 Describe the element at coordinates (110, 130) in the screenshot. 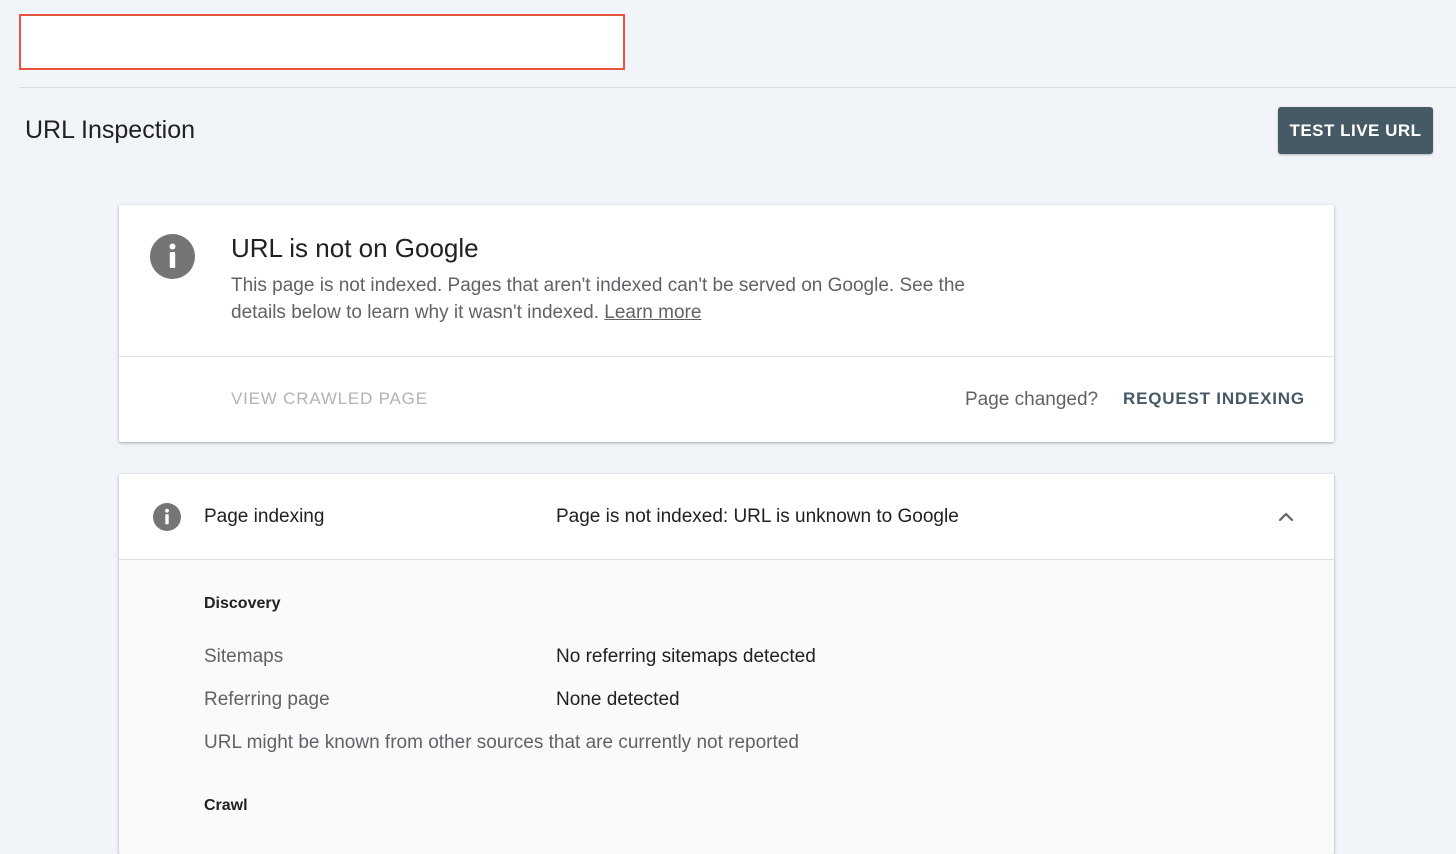

I see `page-title: URL Inspection` at that location.